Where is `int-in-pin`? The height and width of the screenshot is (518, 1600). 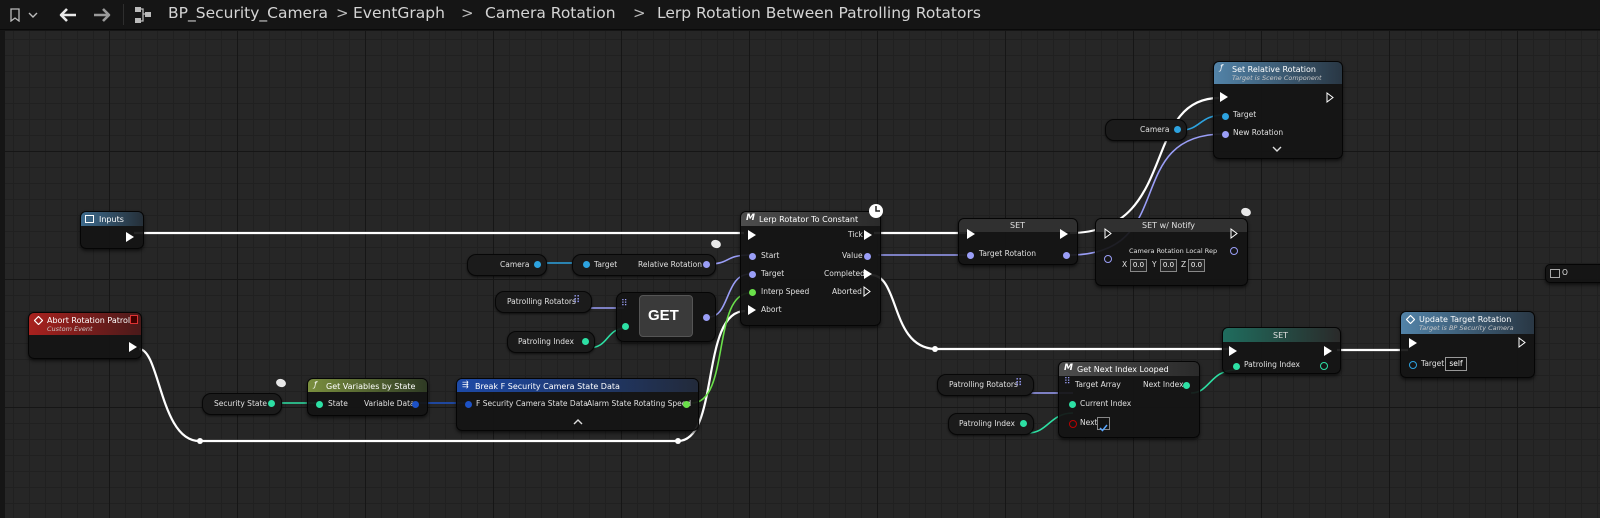 int-in-pin is located at coordinates (1236, 366).